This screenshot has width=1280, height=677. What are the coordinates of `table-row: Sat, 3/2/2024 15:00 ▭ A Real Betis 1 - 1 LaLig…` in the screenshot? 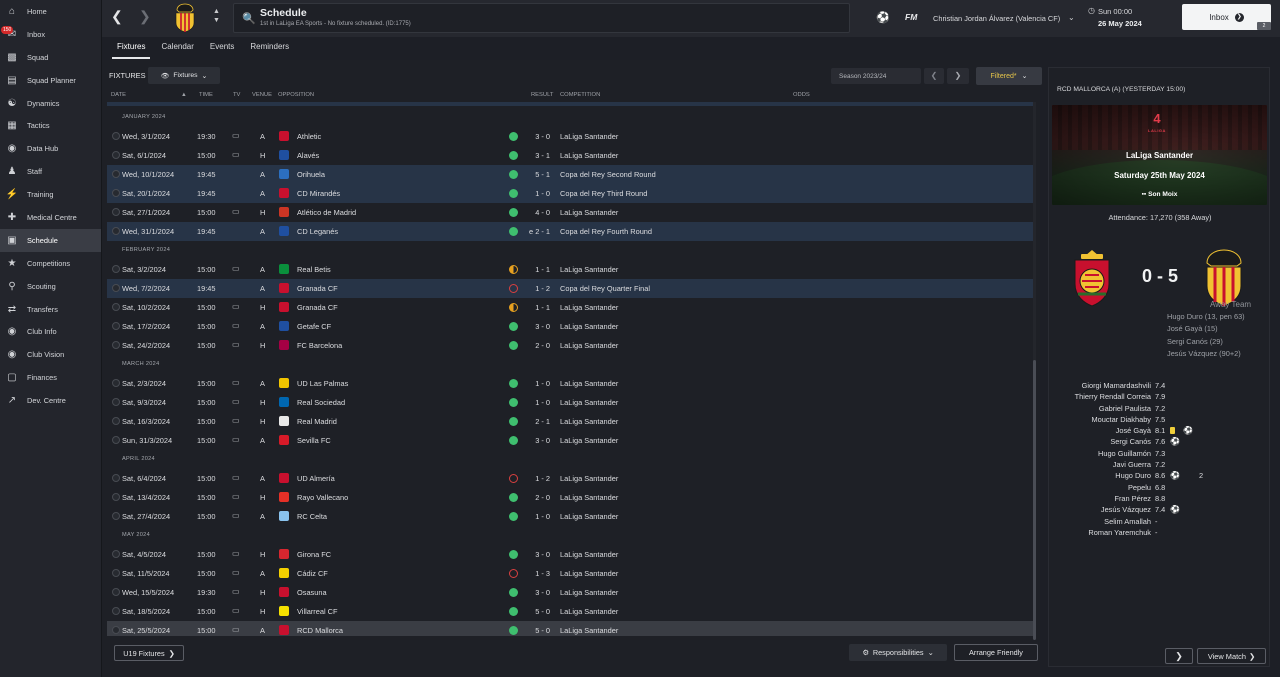 It's located at (570, 269).